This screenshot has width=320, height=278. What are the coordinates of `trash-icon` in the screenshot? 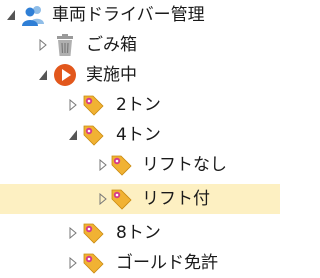 It's located at (65, 45).